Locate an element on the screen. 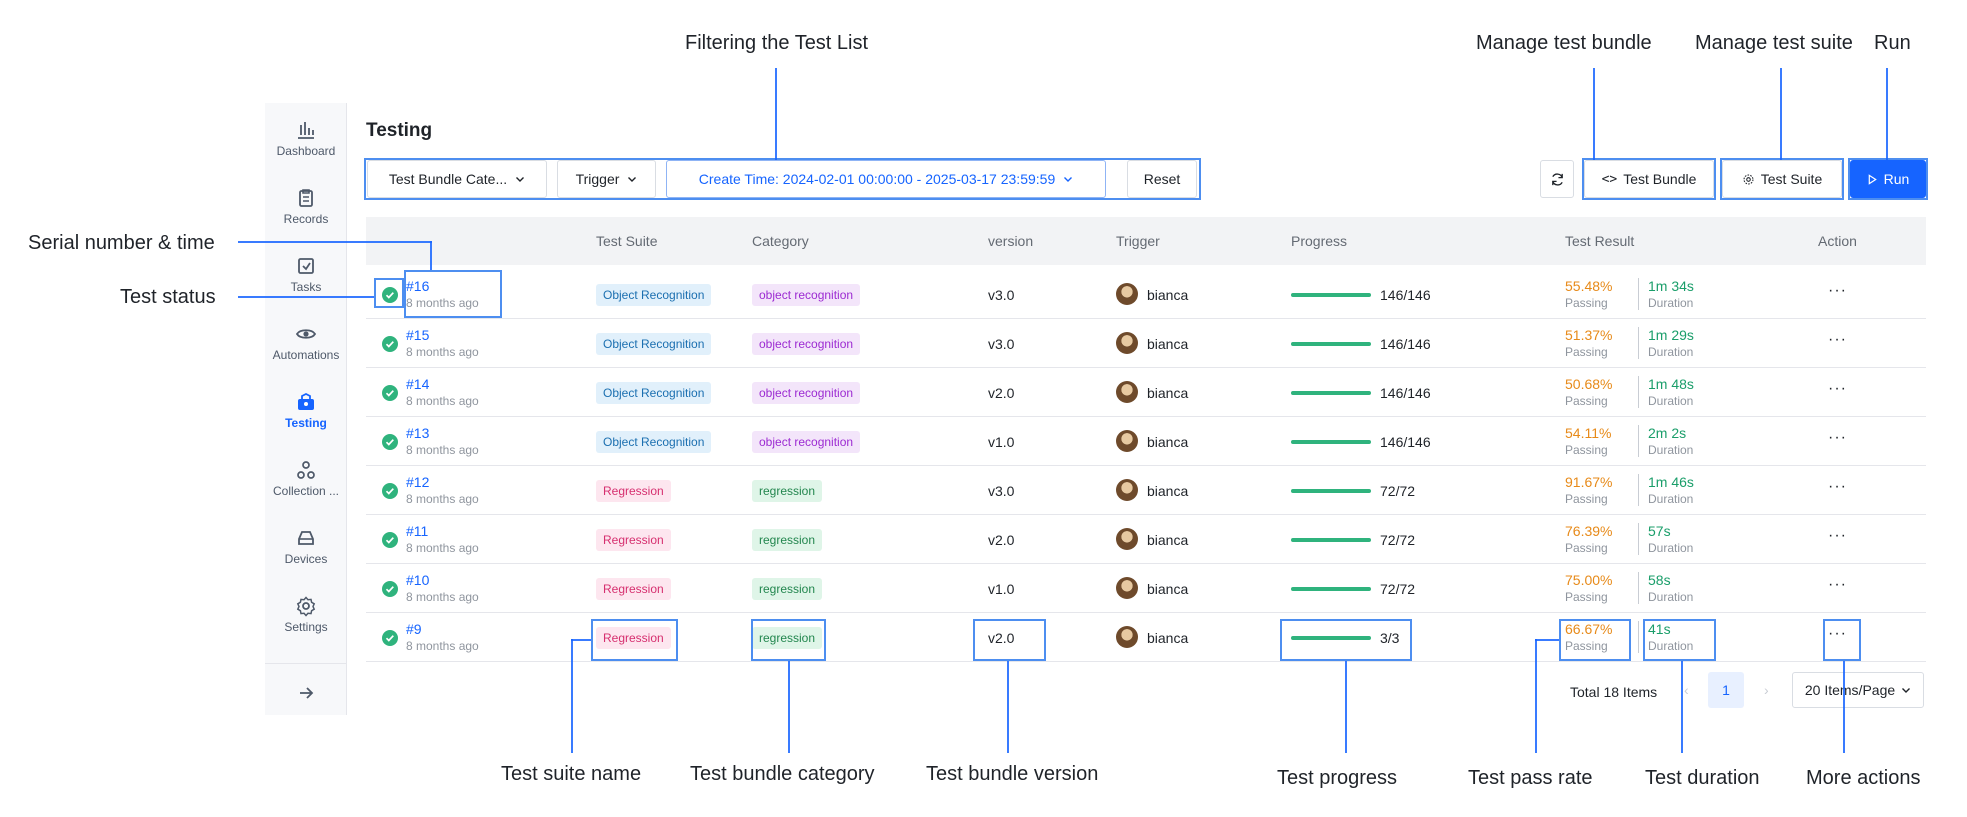 The height and width of the screenshot is (817, 1967). page-number: 1 is located at coordinates (1726, 690).